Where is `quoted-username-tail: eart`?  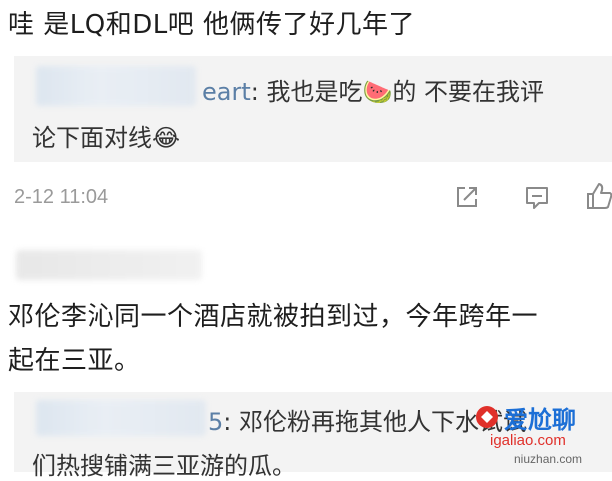
quoted-username-tail: eart is located at coordinates (226, 92).